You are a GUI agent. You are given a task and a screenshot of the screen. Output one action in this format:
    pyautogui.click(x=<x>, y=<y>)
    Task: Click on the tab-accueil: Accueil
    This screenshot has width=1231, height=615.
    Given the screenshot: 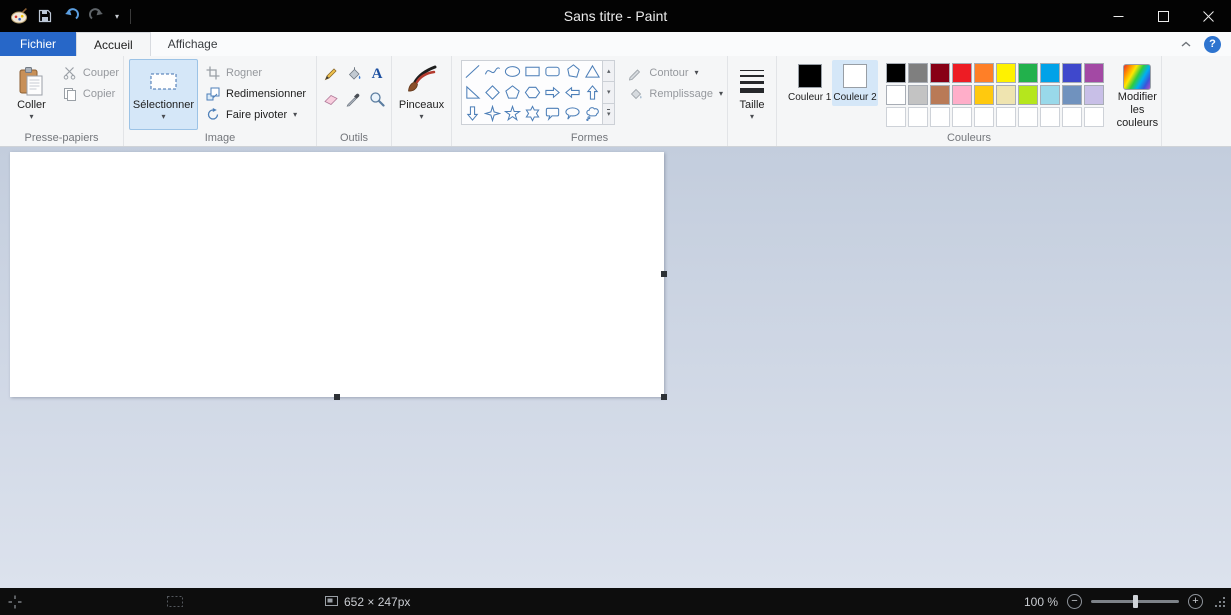 What is the action you would take?
    pyautogui.click(x=113, y=44)
    